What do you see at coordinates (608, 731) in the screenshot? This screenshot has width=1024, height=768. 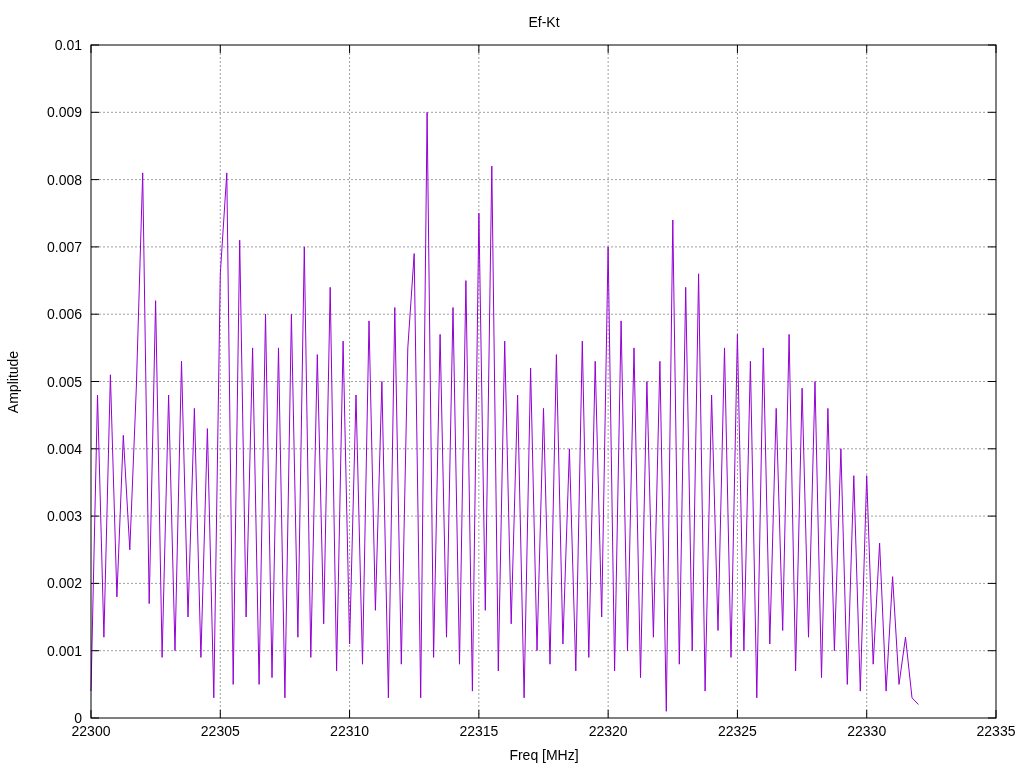 I see `x-tick-label: 22320` at bounding box center [608, 731].